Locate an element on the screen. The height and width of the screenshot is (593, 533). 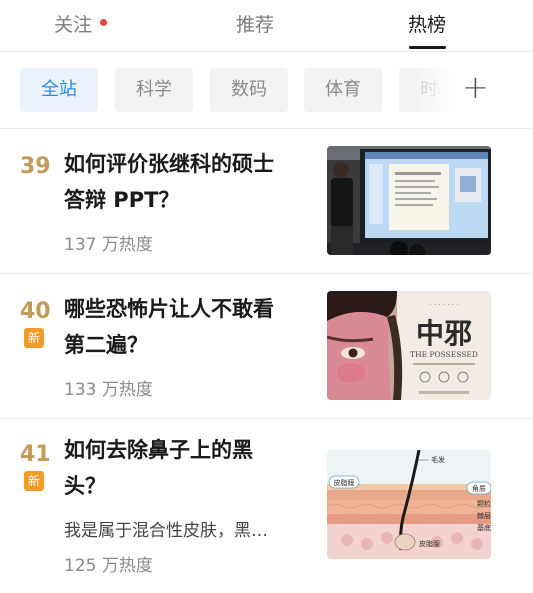
category-all: 全站 is located at coordinates (59, 90).